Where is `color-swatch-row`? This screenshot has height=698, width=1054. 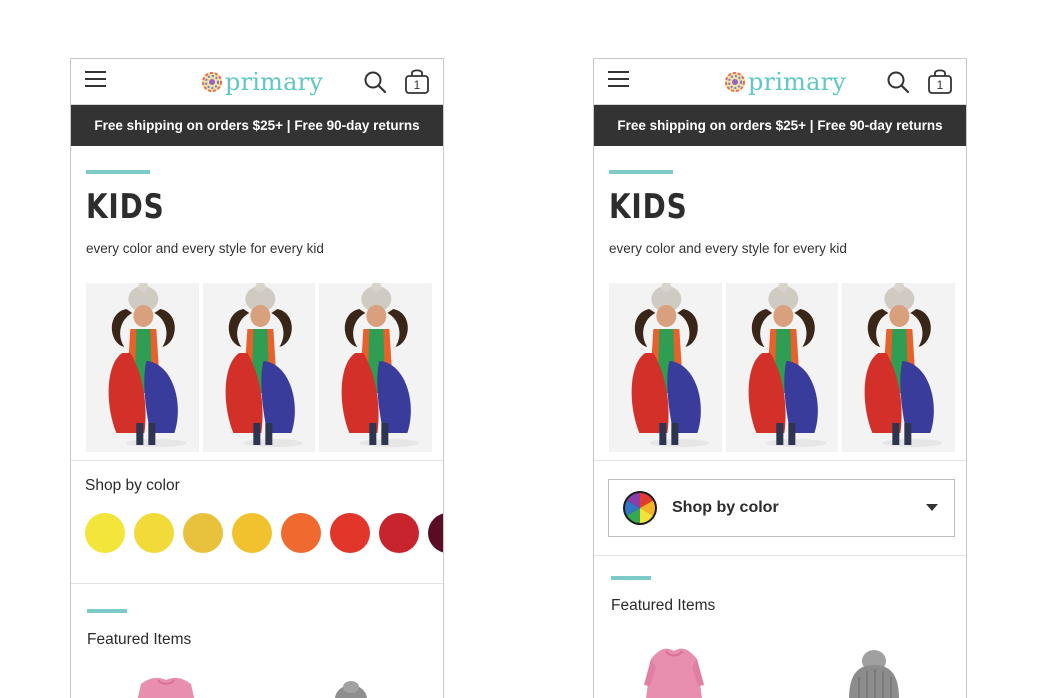 color-swatch-row is located at coordinates (264, 533).